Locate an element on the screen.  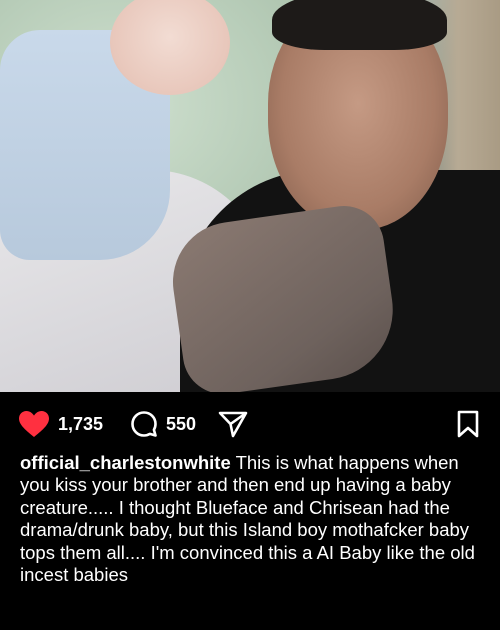
post-username: official_charlestonwhite is located at coordinates (125, 462).